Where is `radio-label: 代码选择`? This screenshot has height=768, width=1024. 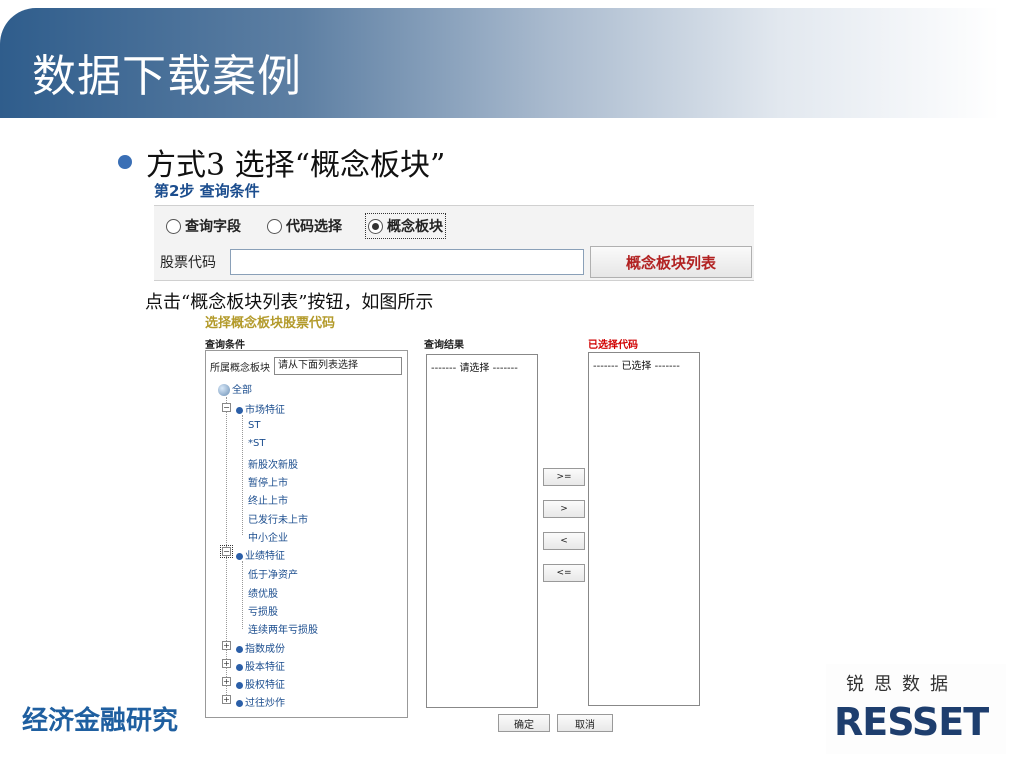 radio-label: 代码选择 is located at coordinates (314, 227).